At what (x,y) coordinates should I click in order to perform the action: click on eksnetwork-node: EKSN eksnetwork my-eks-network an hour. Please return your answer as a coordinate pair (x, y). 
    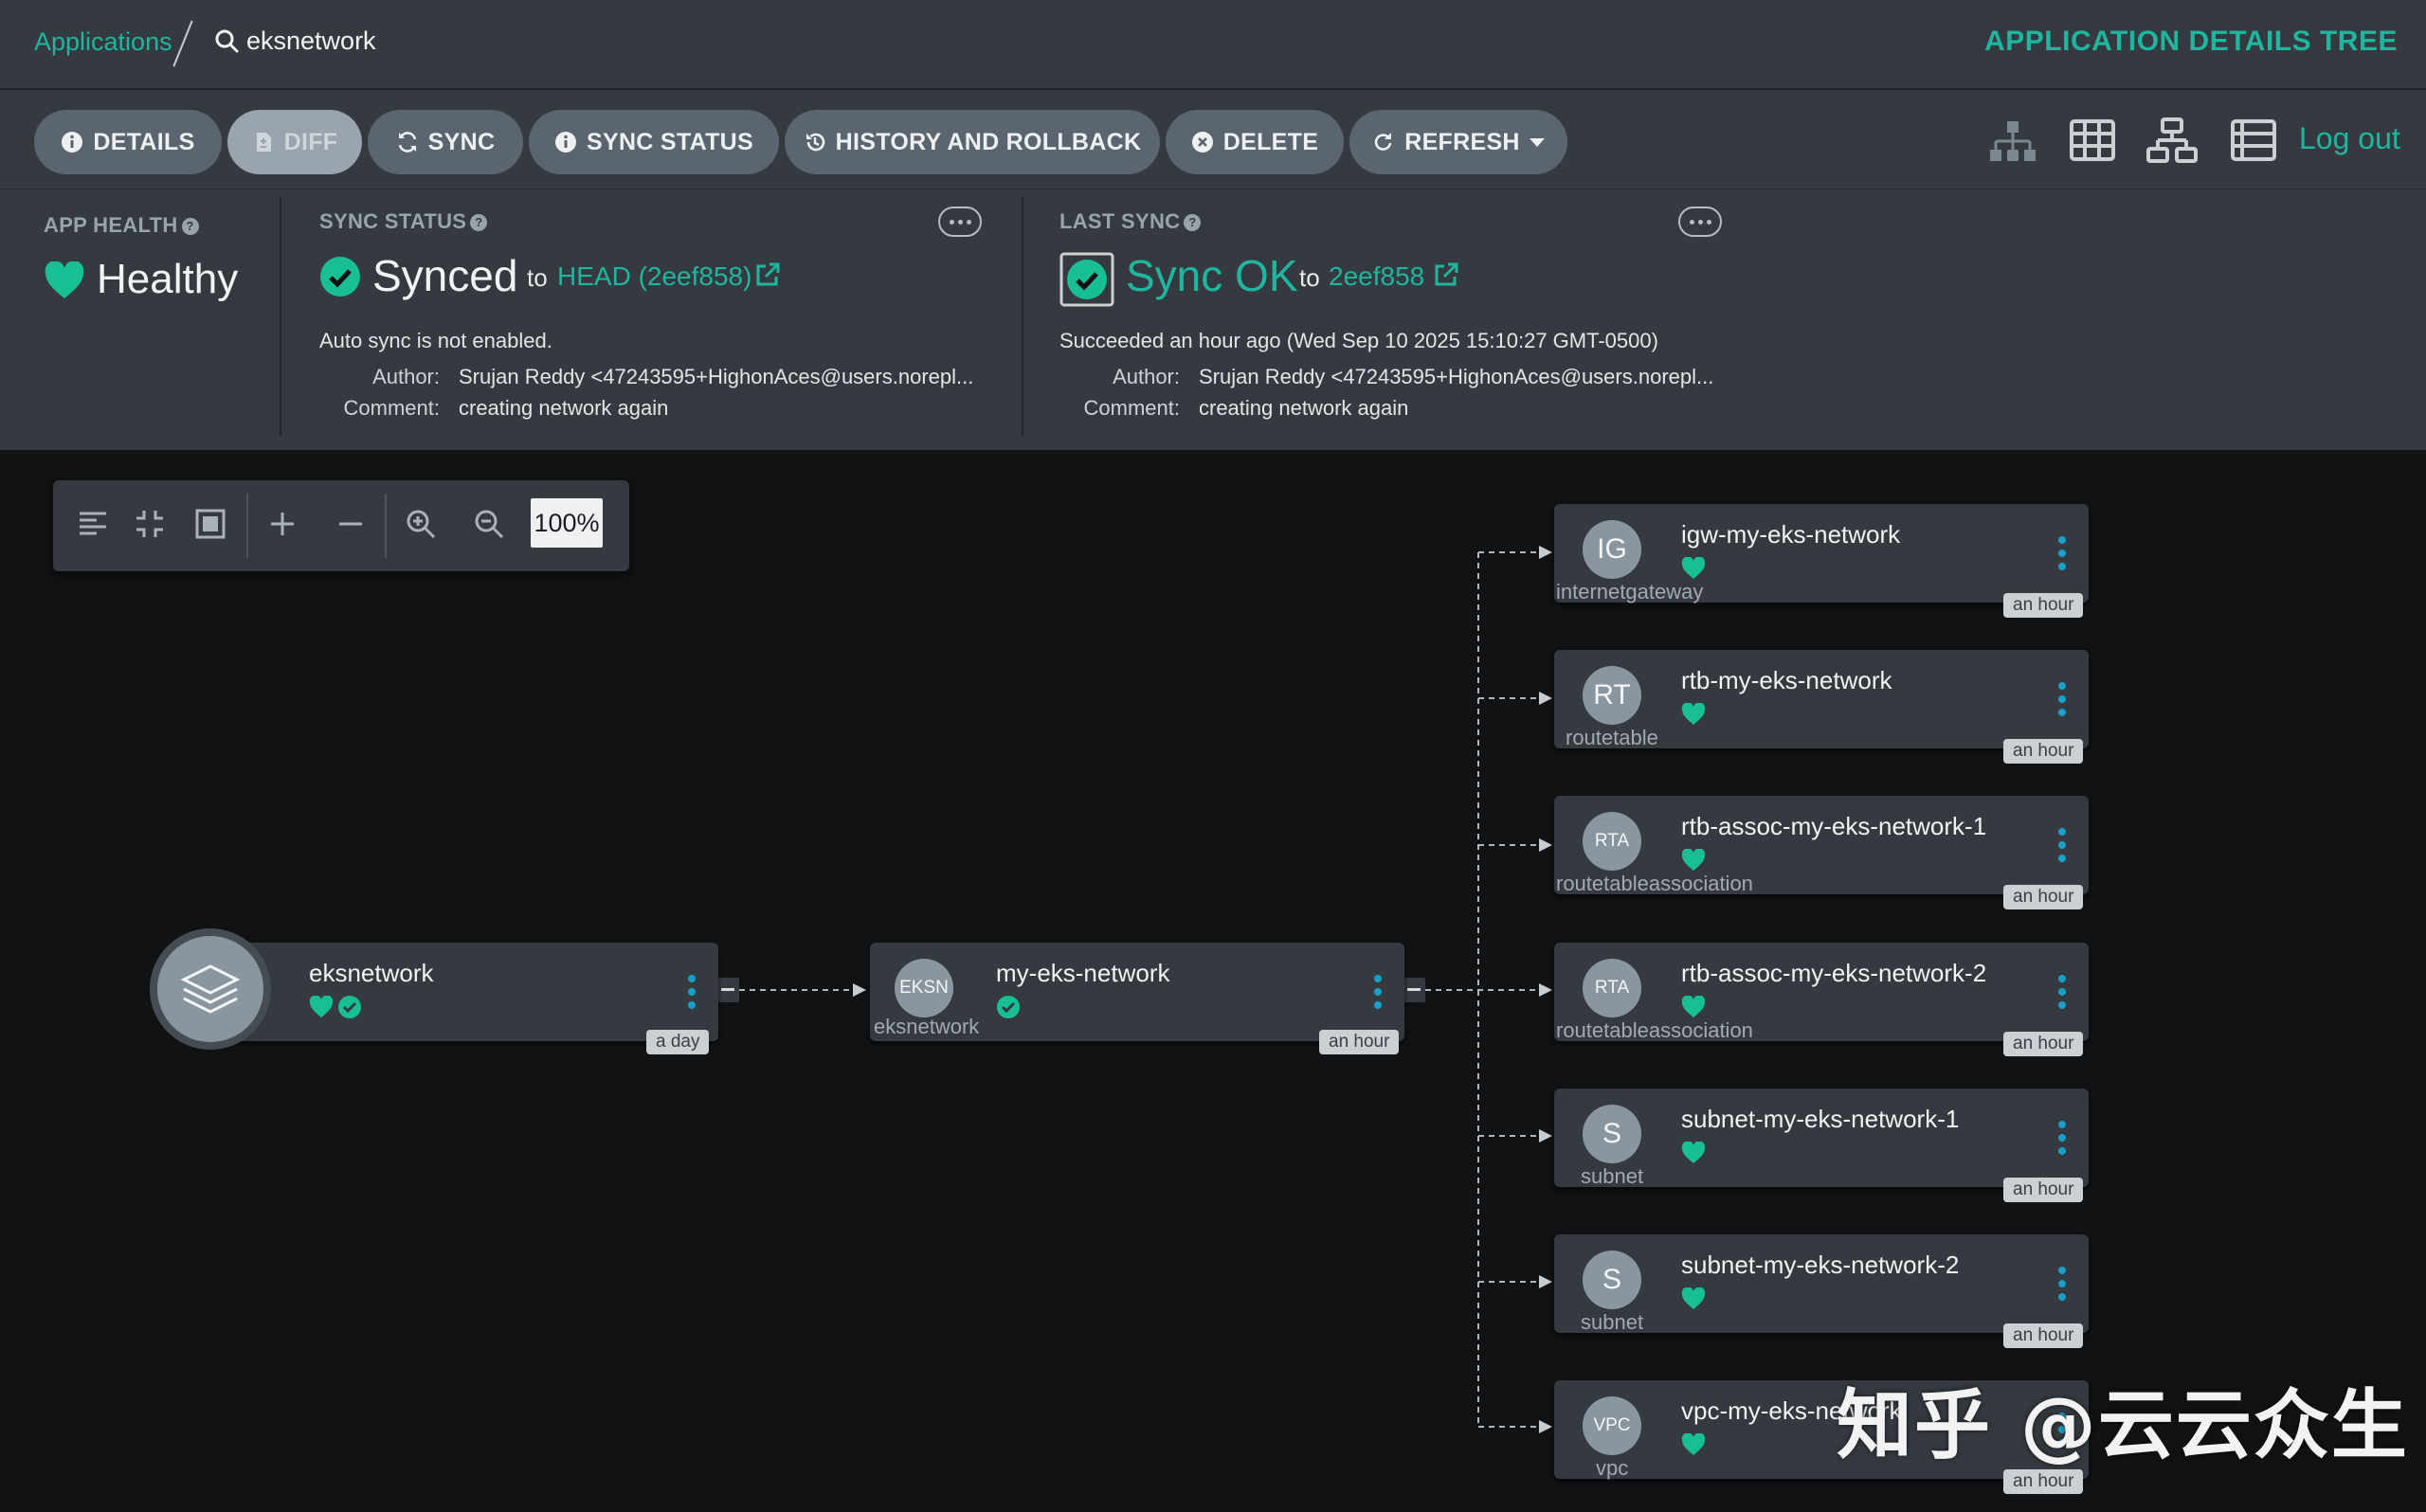
    Looking at the image, I should click on (1137, 998).